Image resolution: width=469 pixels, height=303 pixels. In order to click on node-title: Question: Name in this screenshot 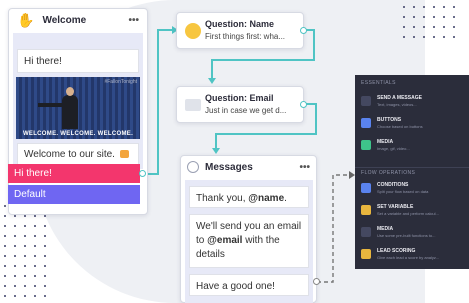, I will do `click(240, 24)`.